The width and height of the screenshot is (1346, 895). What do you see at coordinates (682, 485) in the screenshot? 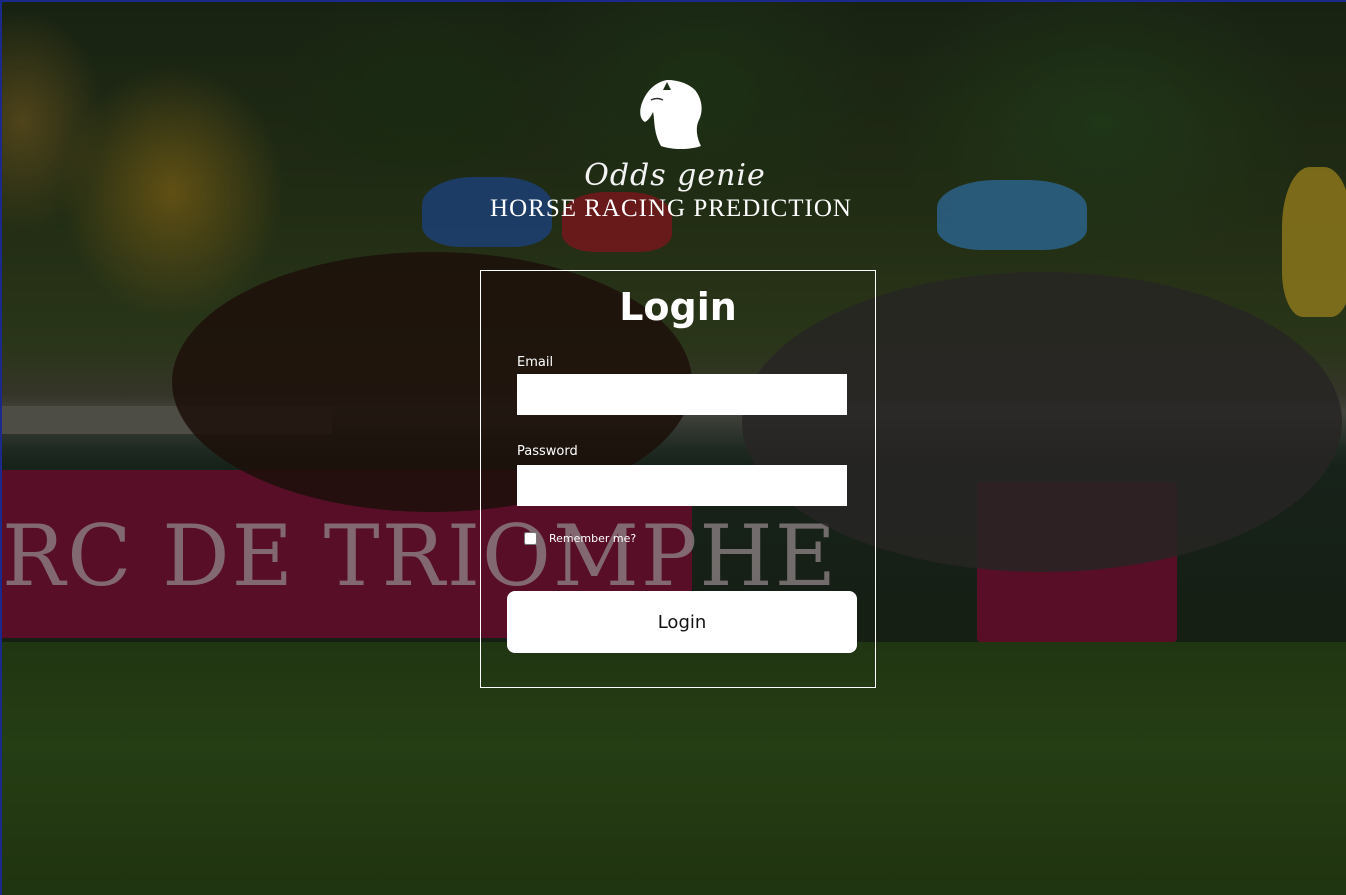
I see `password-field` at bounding box center [682, 485].